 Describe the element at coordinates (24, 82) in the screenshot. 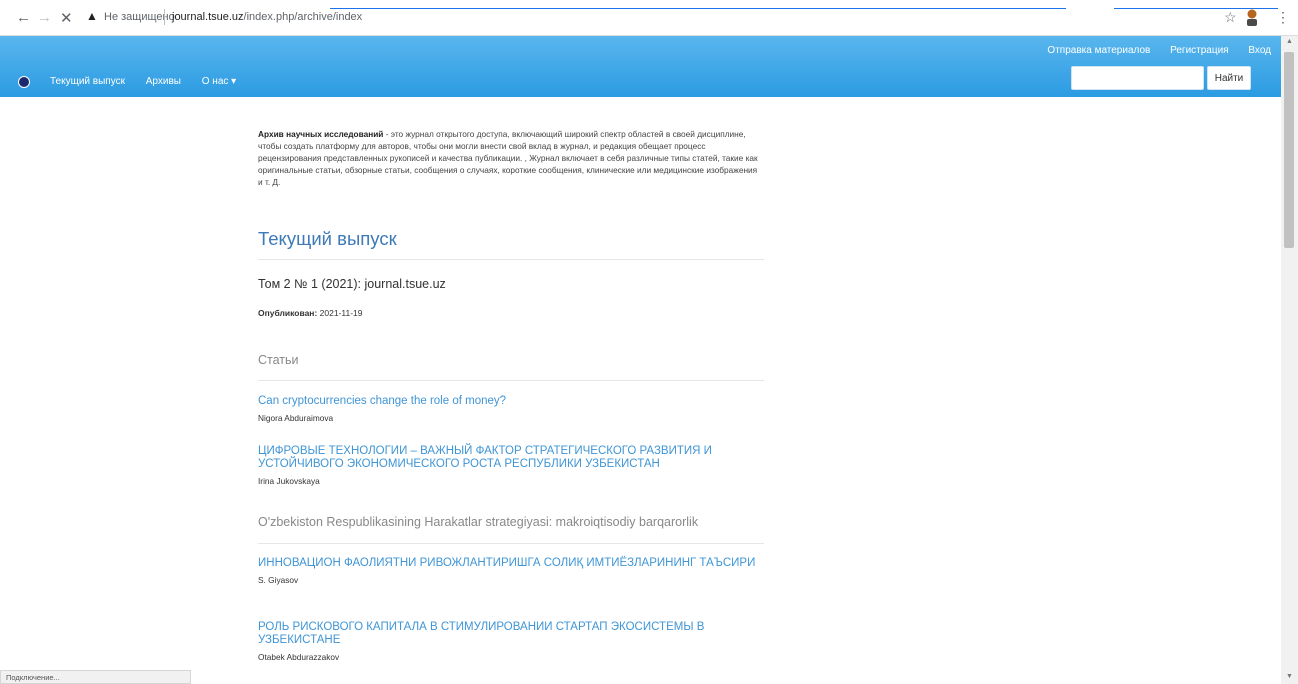

I see `site-logo-icon` at that location.